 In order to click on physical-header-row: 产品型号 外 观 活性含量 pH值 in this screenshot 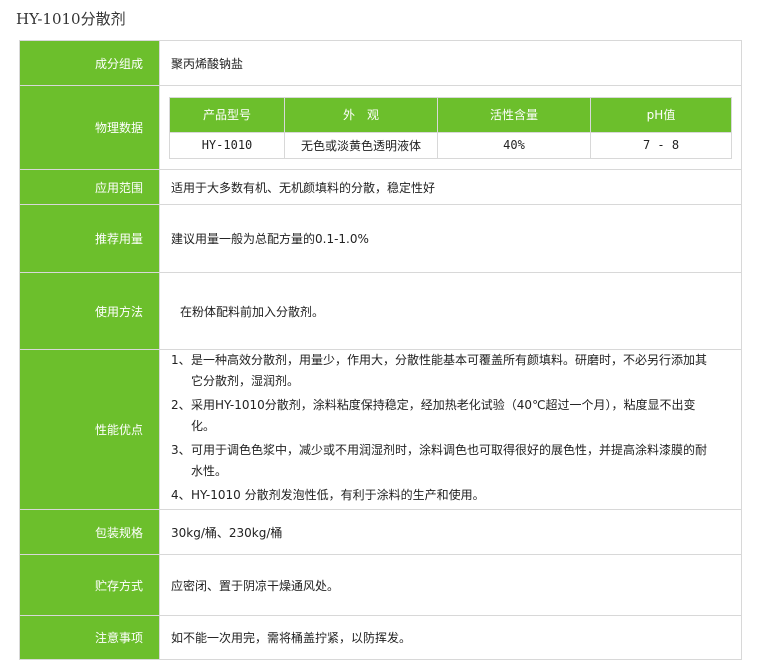, I will do `click(450, 114)`.